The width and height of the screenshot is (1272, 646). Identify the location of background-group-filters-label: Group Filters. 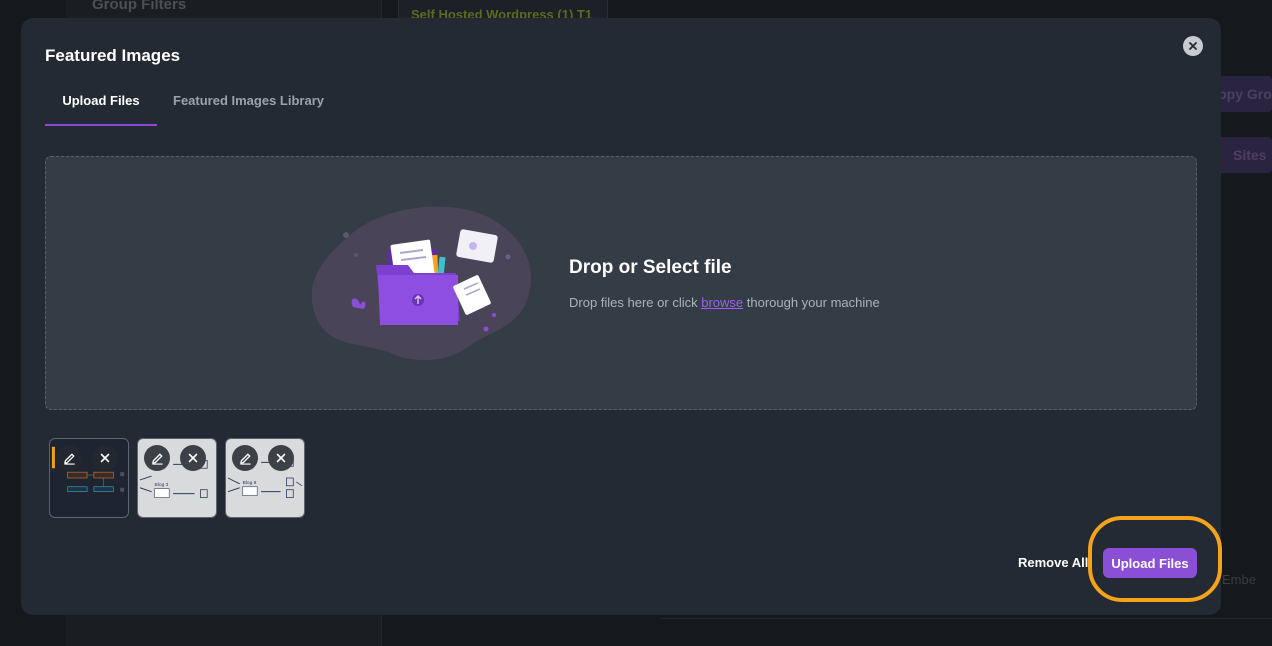
(139, 6).